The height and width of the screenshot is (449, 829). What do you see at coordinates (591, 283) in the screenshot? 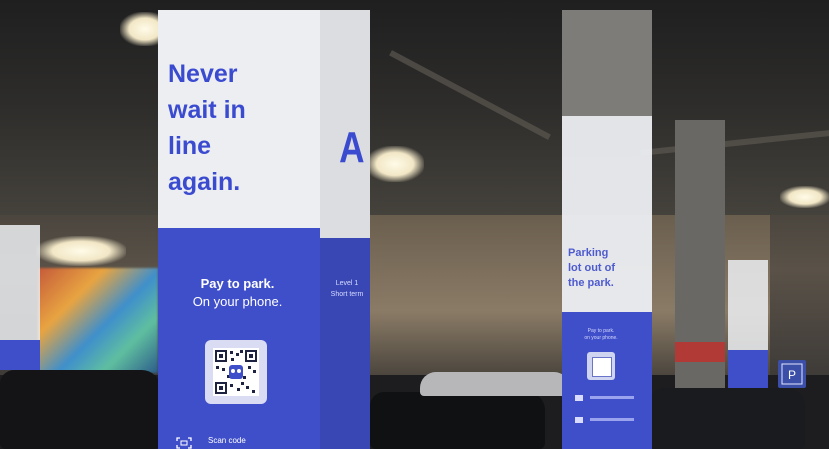
I see `headline-line: the park.` at bounding box center [591, 283].